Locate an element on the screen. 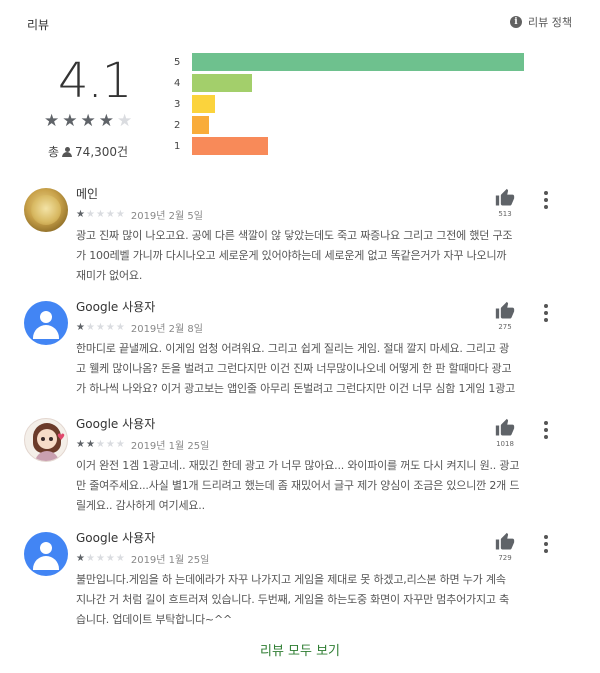 The width and height of the screenshot is (600, 673). avatar: ♥ is located at coordinates (46, 440).